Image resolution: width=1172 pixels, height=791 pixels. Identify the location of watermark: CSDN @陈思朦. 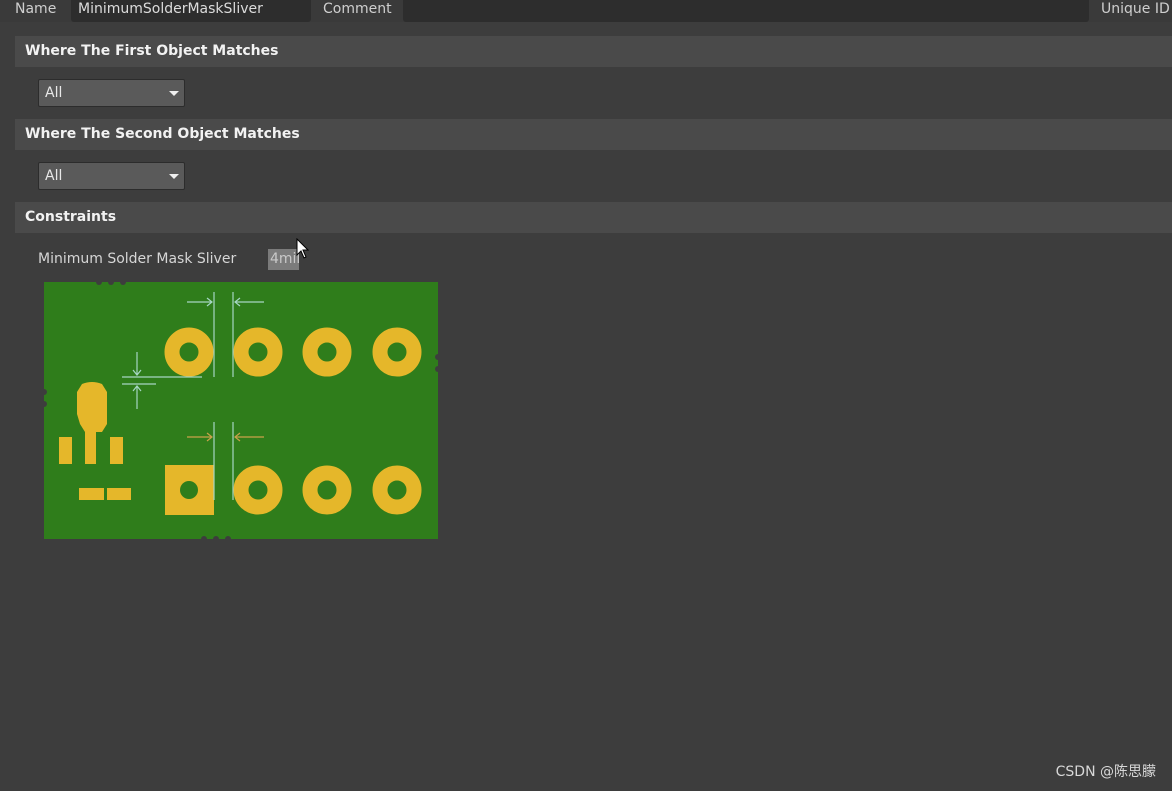
(1105, 772).